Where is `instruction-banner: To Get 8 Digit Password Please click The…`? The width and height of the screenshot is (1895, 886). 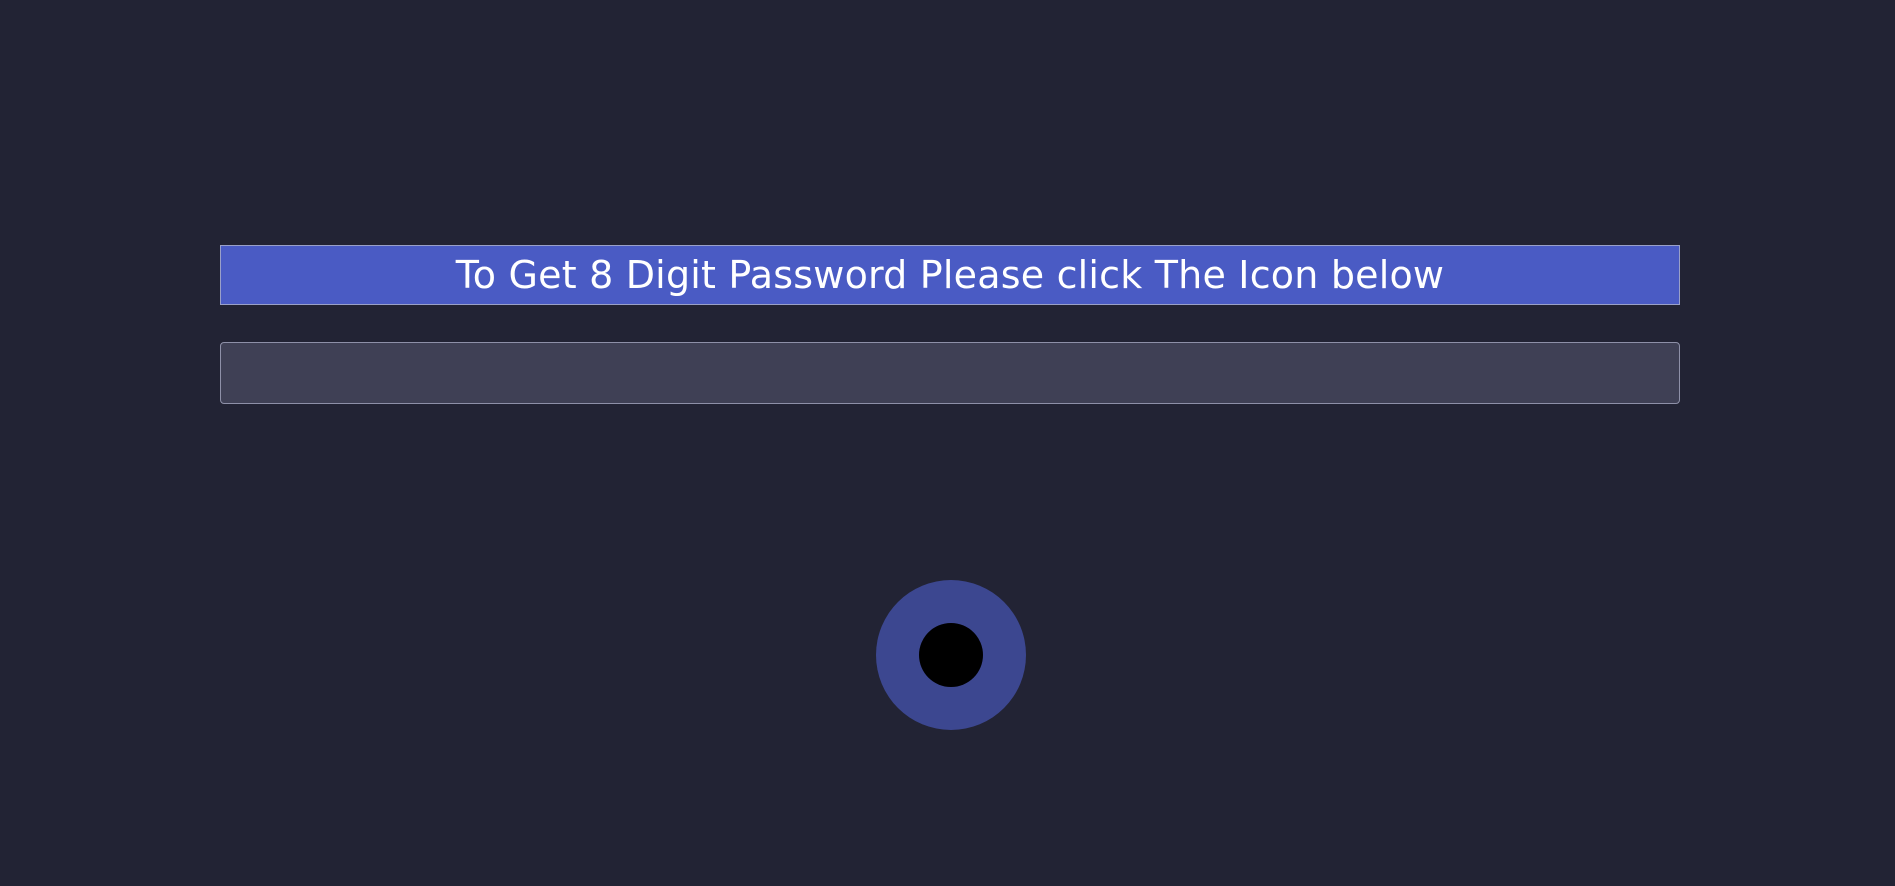
instruction-banner: To Get 8 Digit Password Please click The… is located at coordinates (950, 275).